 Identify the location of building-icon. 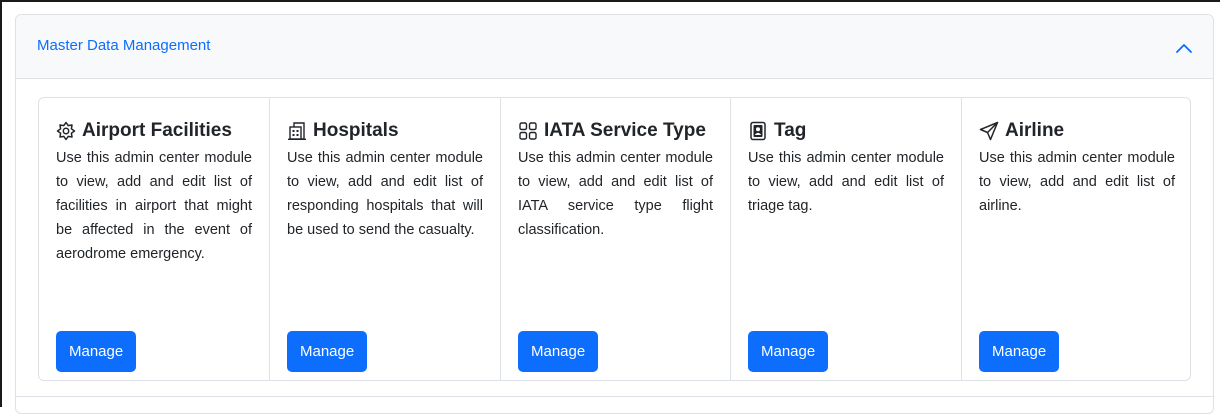
(297, 131).